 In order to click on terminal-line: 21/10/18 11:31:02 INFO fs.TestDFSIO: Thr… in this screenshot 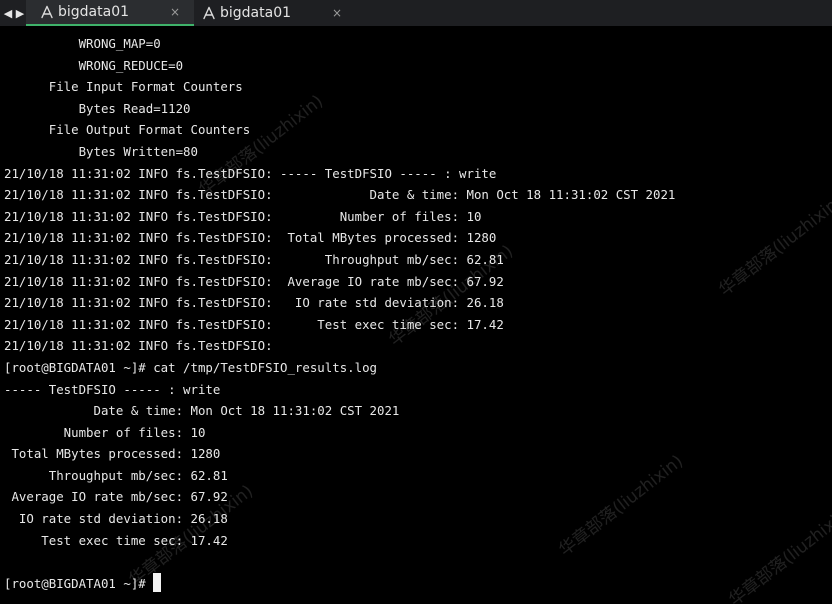, I will do `click(254, 259)`.